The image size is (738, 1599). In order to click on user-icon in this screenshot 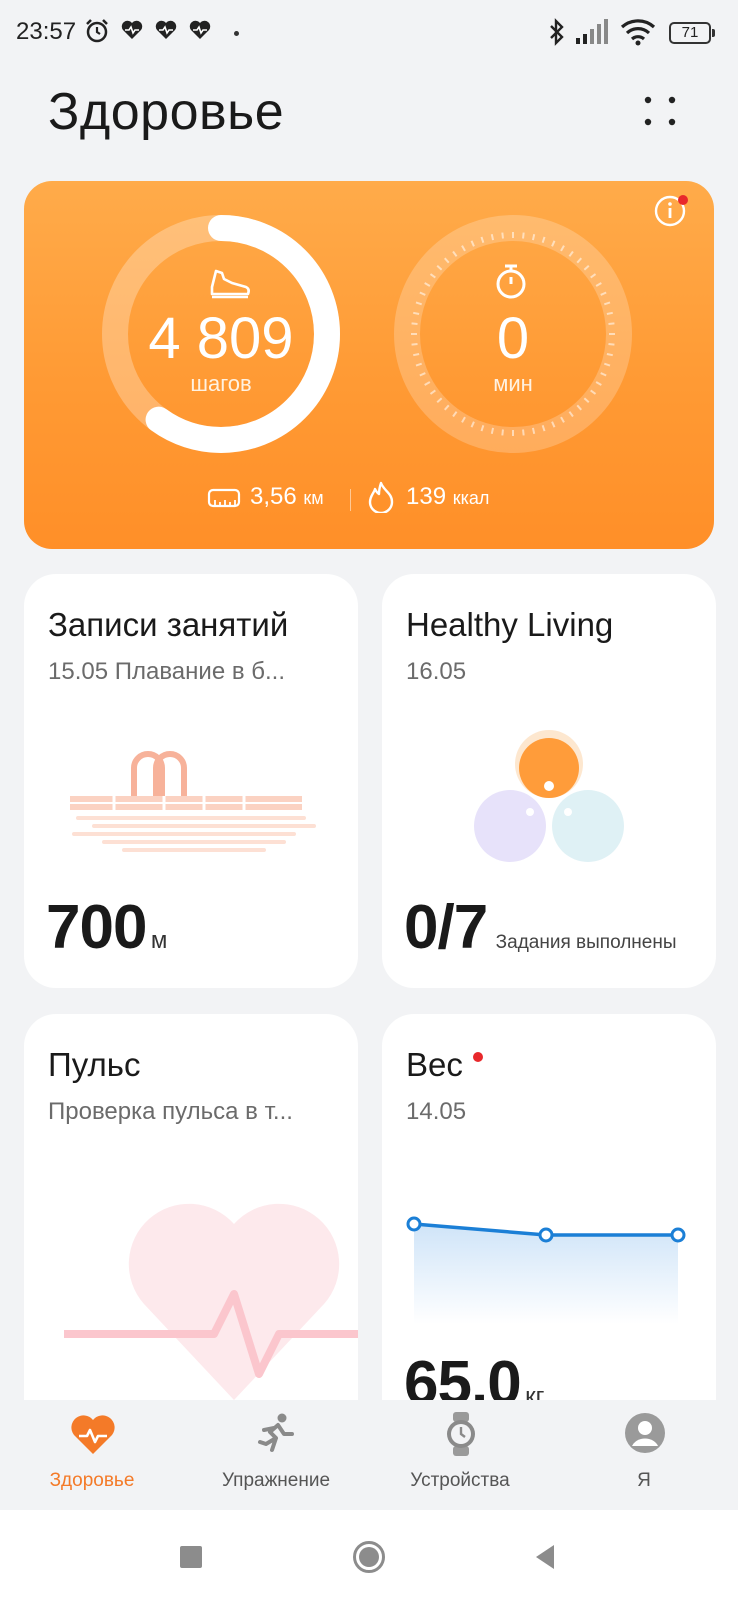, I will do `click(645, 1433)`.